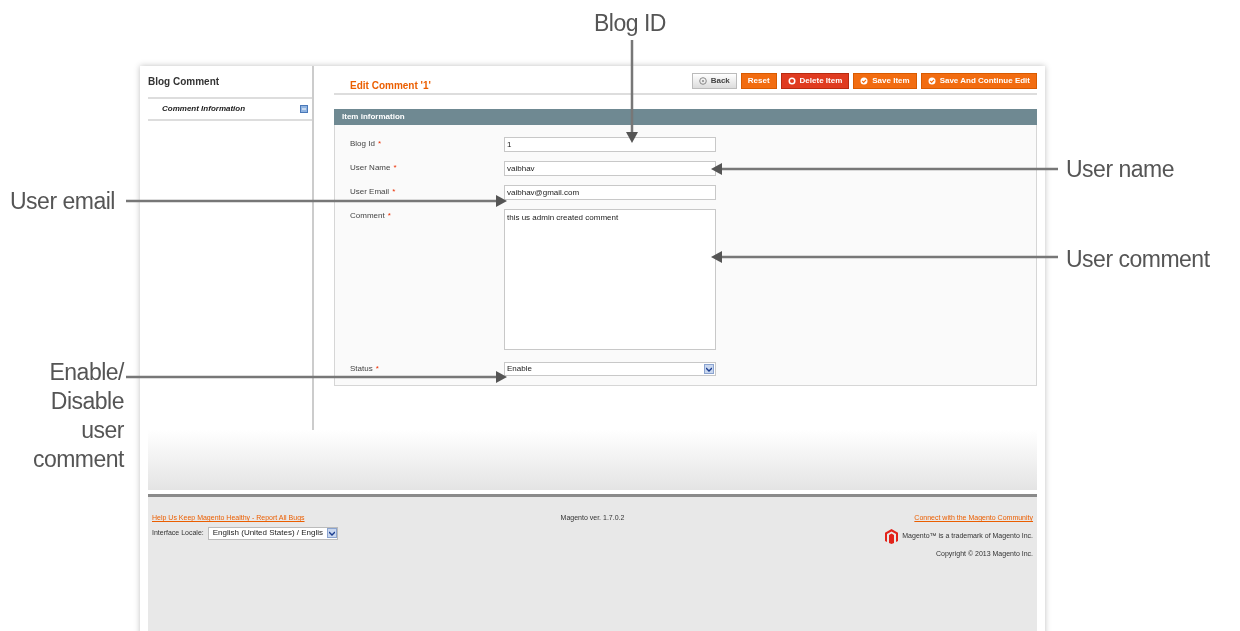 The height and width of the screenshot is (631, 1240). I want to click on annotation-label: Blog ID, so click(630, 23).